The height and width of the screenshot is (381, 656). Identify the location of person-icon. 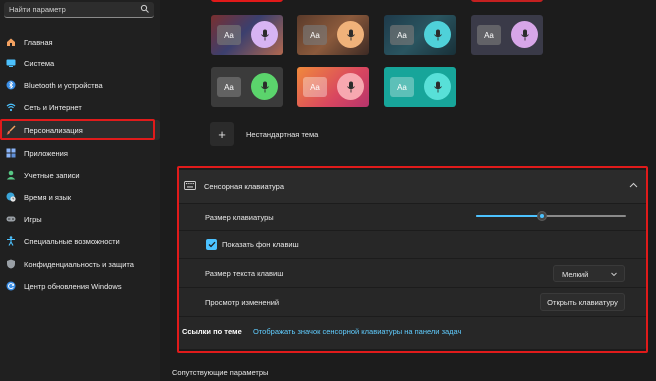
(11, 175).